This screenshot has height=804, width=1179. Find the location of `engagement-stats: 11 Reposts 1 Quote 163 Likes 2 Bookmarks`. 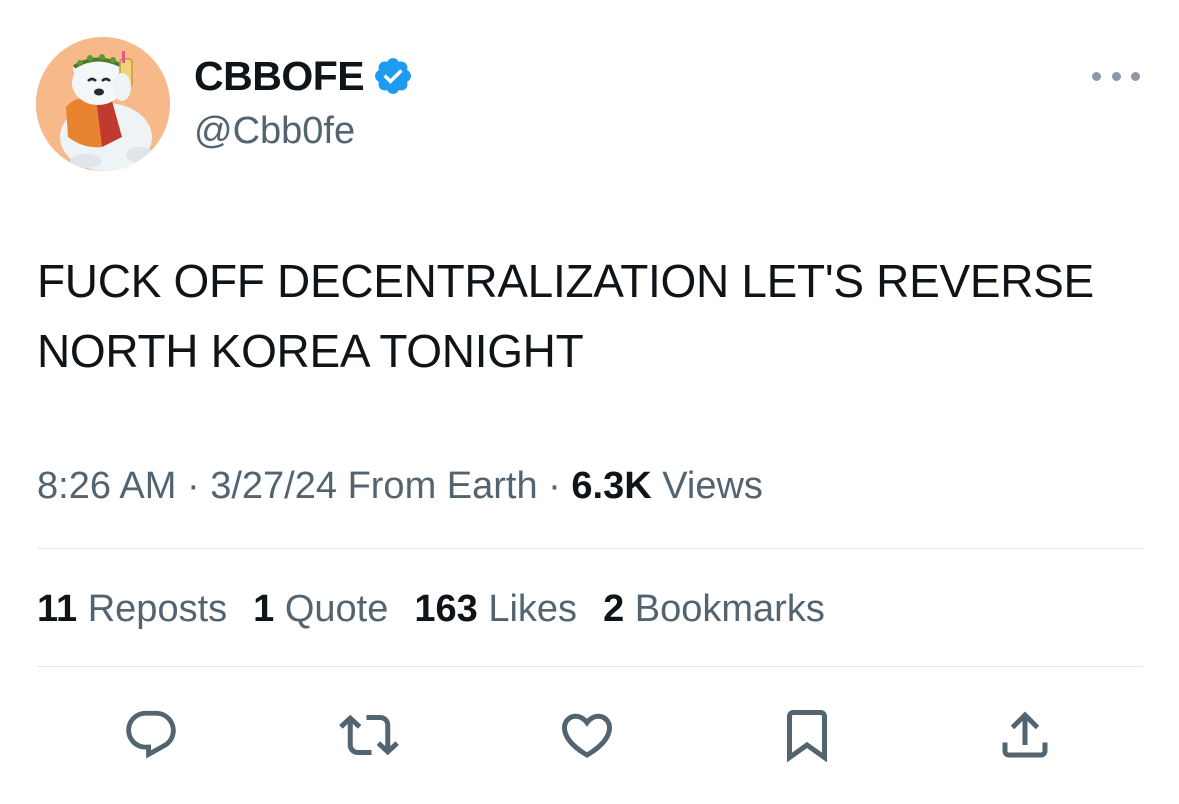

engagement-stats: 11 Reposts 1 Quote 163 Likes 2 Bookmarks is located at coordinates (444, 609).